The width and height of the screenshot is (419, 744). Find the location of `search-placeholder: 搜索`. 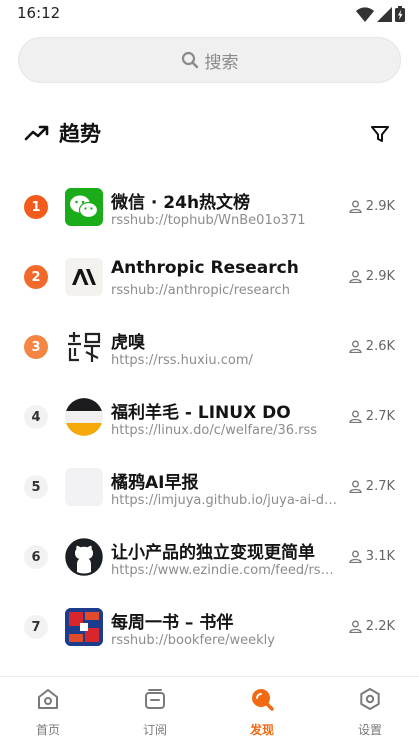

search-placeholder: 搜索 is located at coordinates (221, 62).